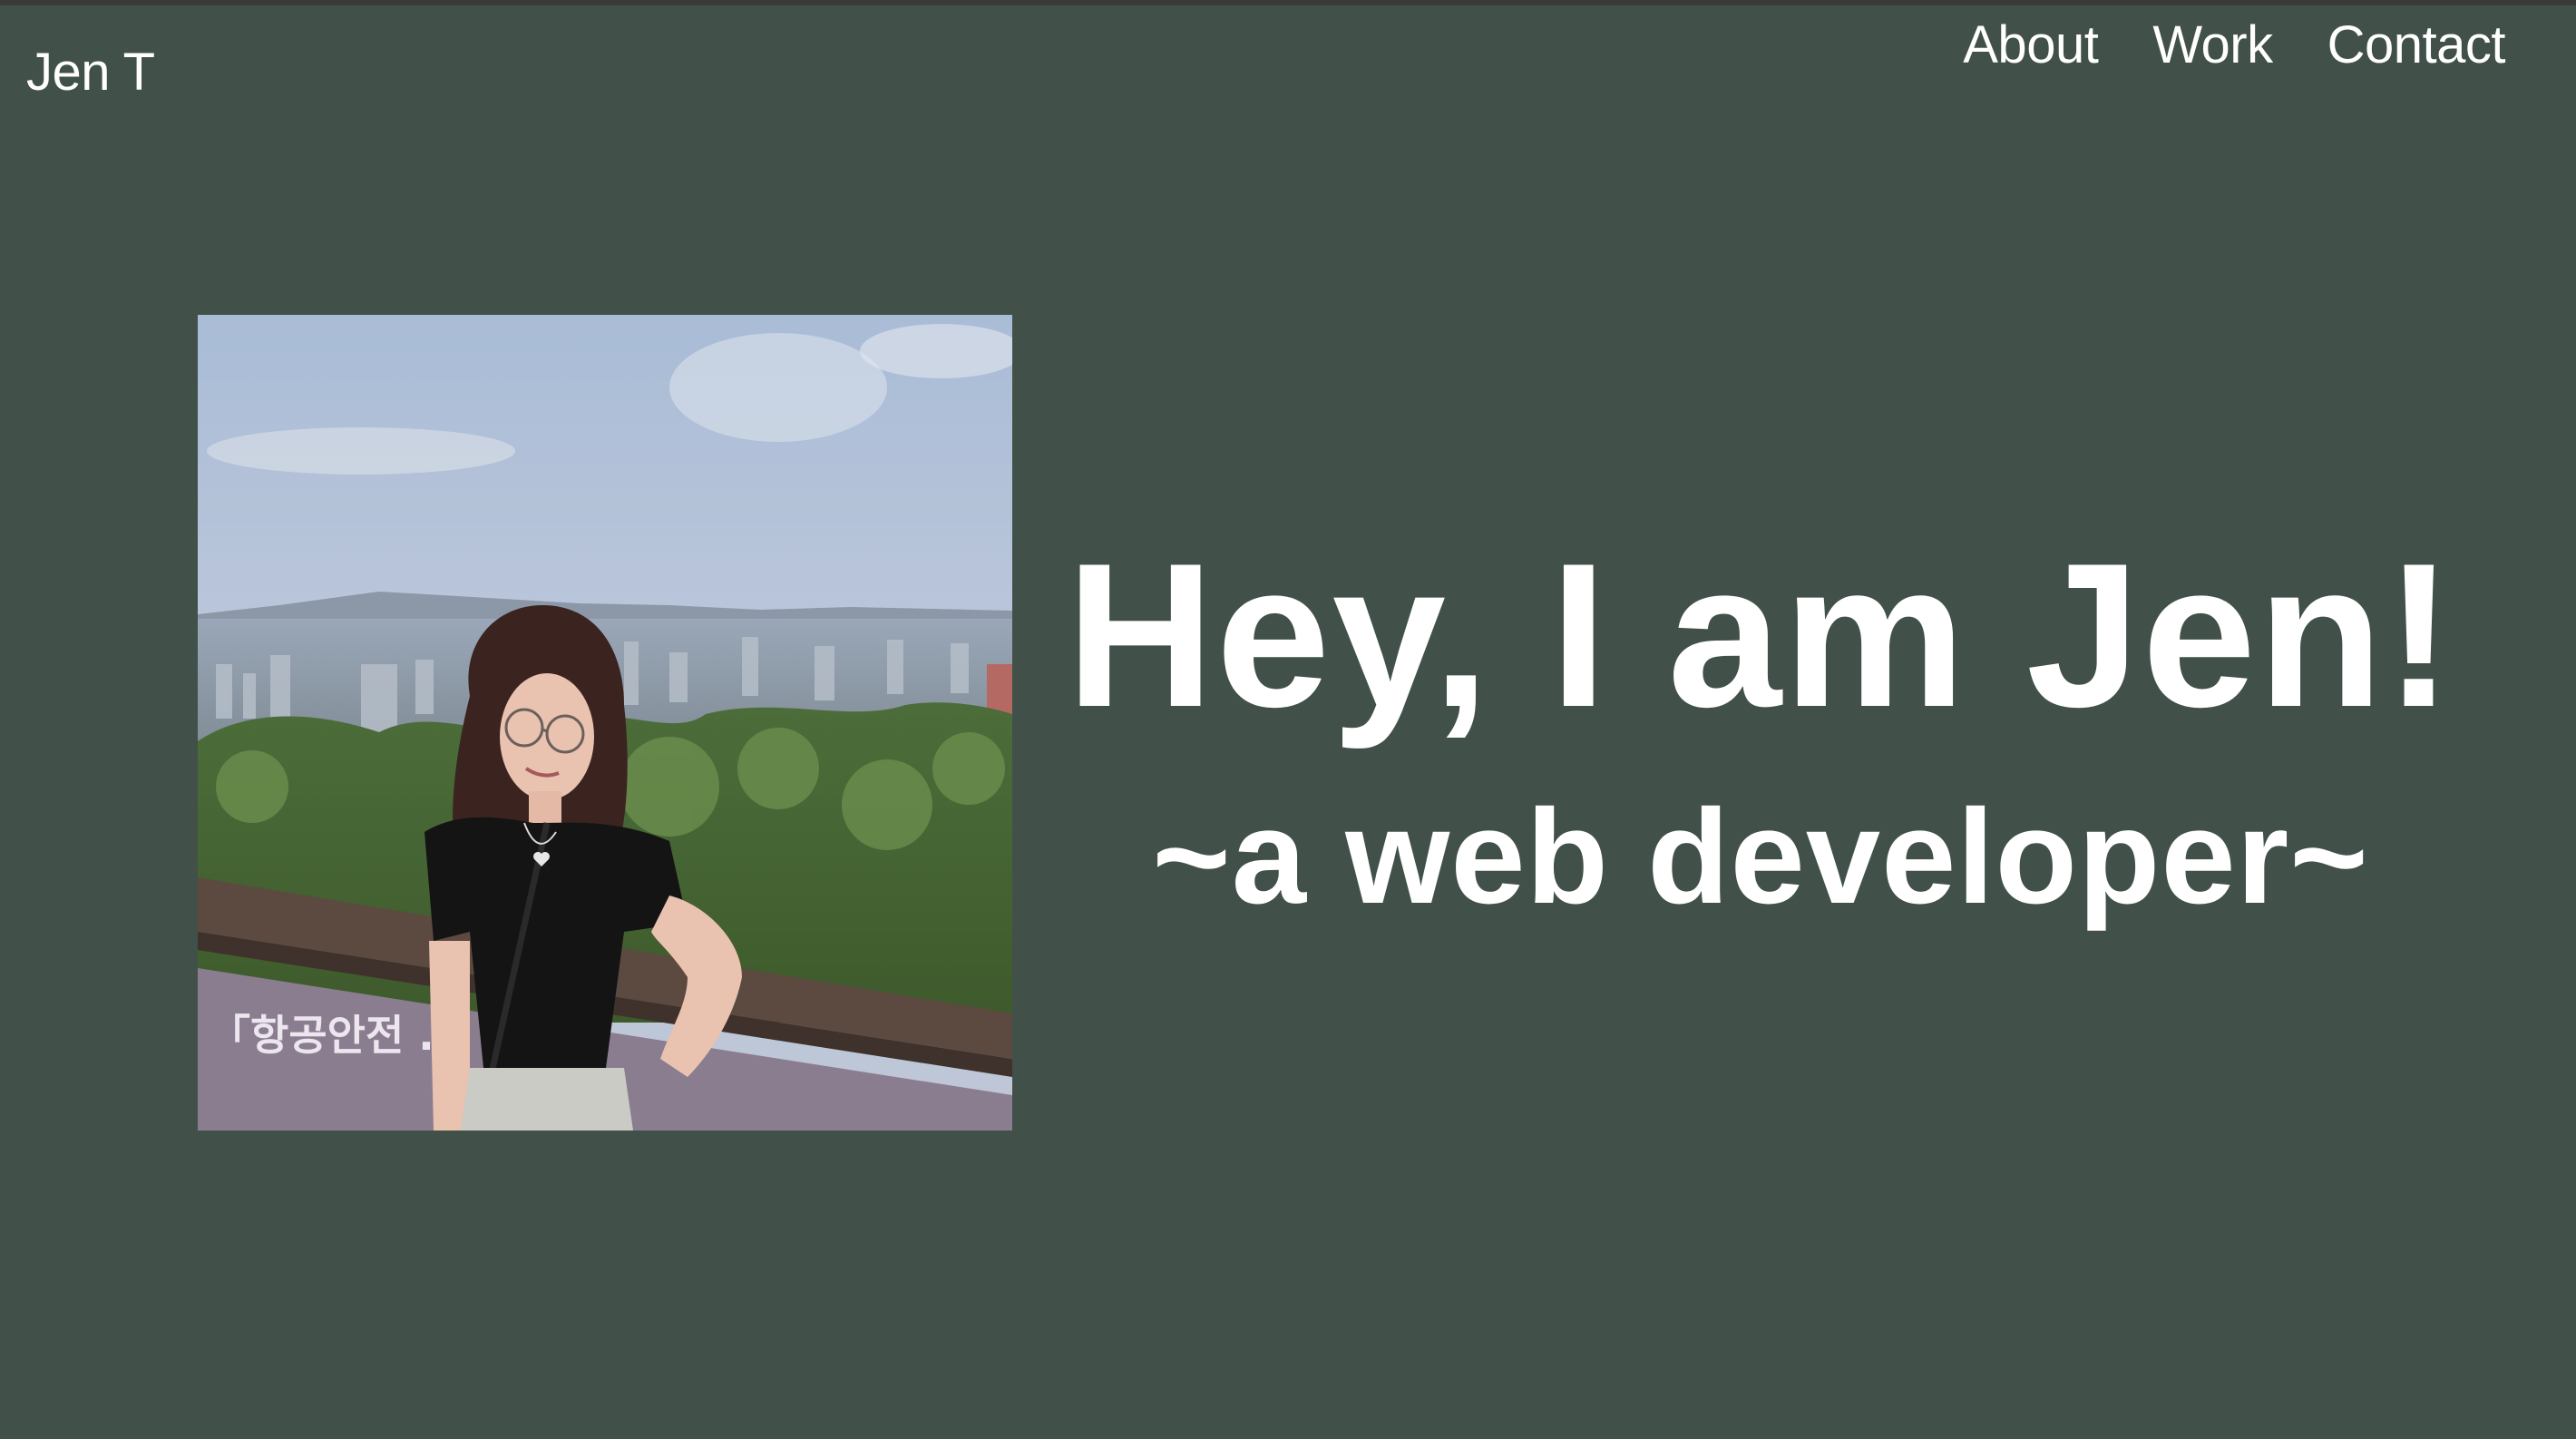 This screenshot has width=2576, height=1439. Describe the element at coordinates (1760, 634) in the screenshot. I see `hero-headline: Hey, I am Jen!` at that location.